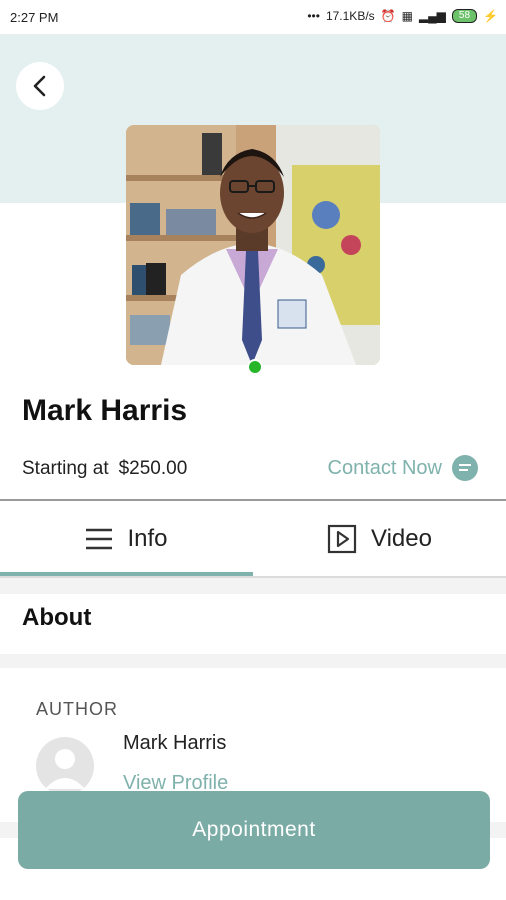 The width and height of the screenshot is (506, 900). What do you see at coordinates (175, 743) in the screenshot?
I see `author-name: Mark Harris` at bounding box center [175, 743].